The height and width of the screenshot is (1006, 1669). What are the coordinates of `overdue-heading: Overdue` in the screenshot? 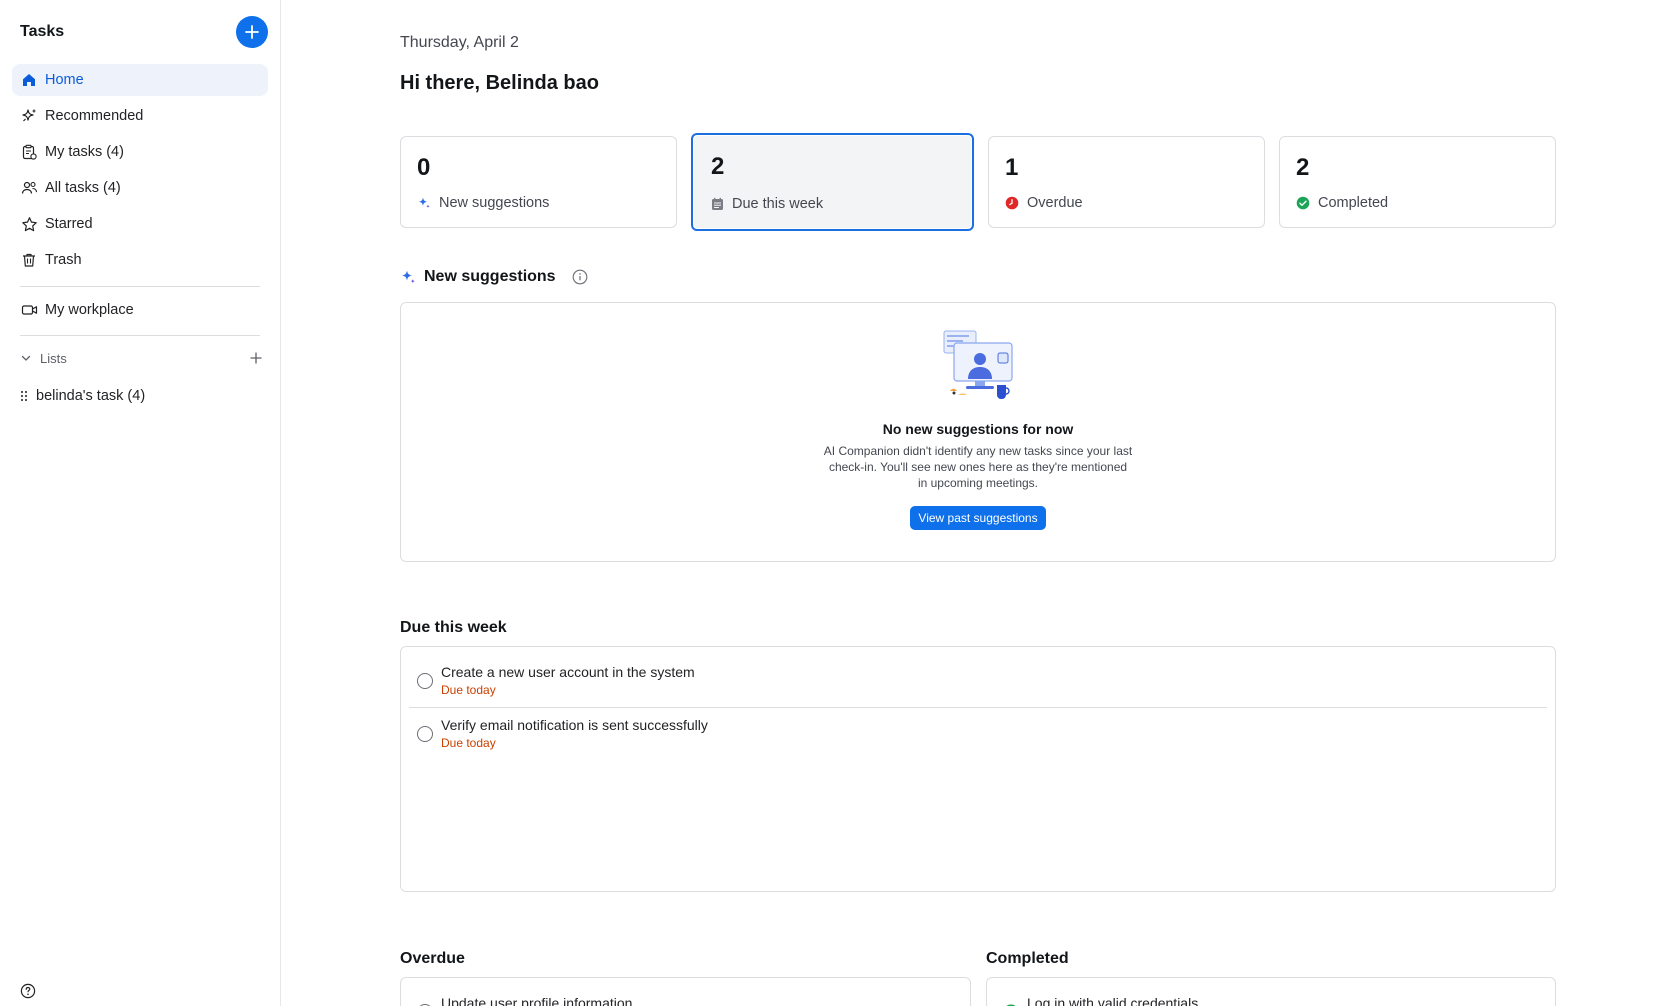 It's located at (432, 959).